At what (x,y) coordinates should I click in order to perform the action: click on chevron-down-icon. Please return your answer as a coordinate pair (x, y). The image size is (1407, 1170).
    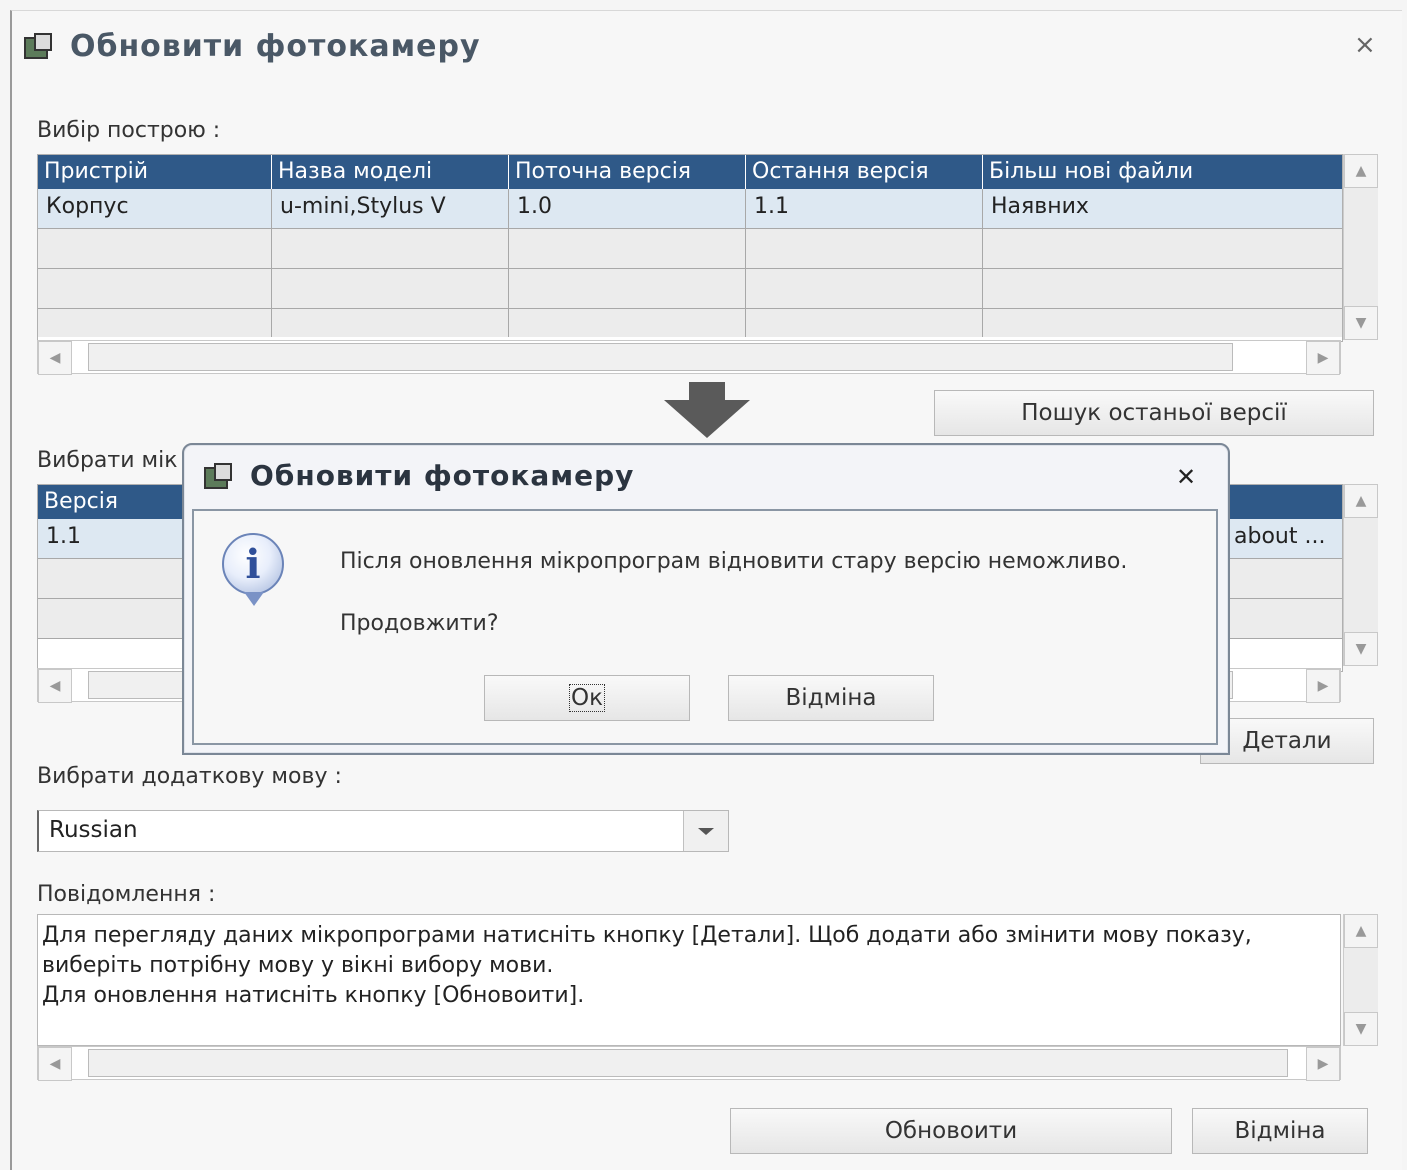
    Looking at the image, I should click on (706, 831).